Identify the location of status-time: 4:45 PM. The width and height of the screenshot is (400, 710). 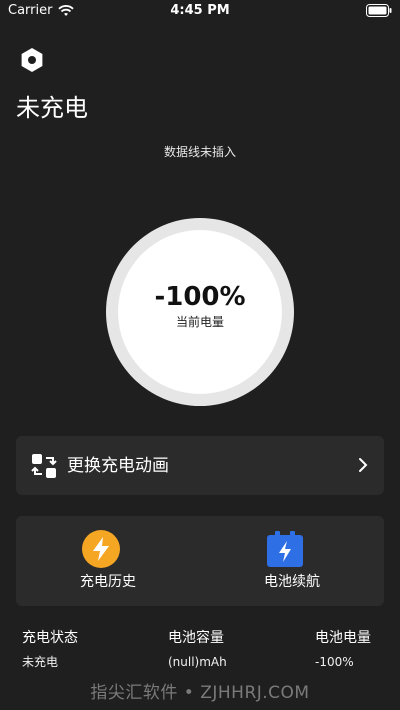
(200, 10).